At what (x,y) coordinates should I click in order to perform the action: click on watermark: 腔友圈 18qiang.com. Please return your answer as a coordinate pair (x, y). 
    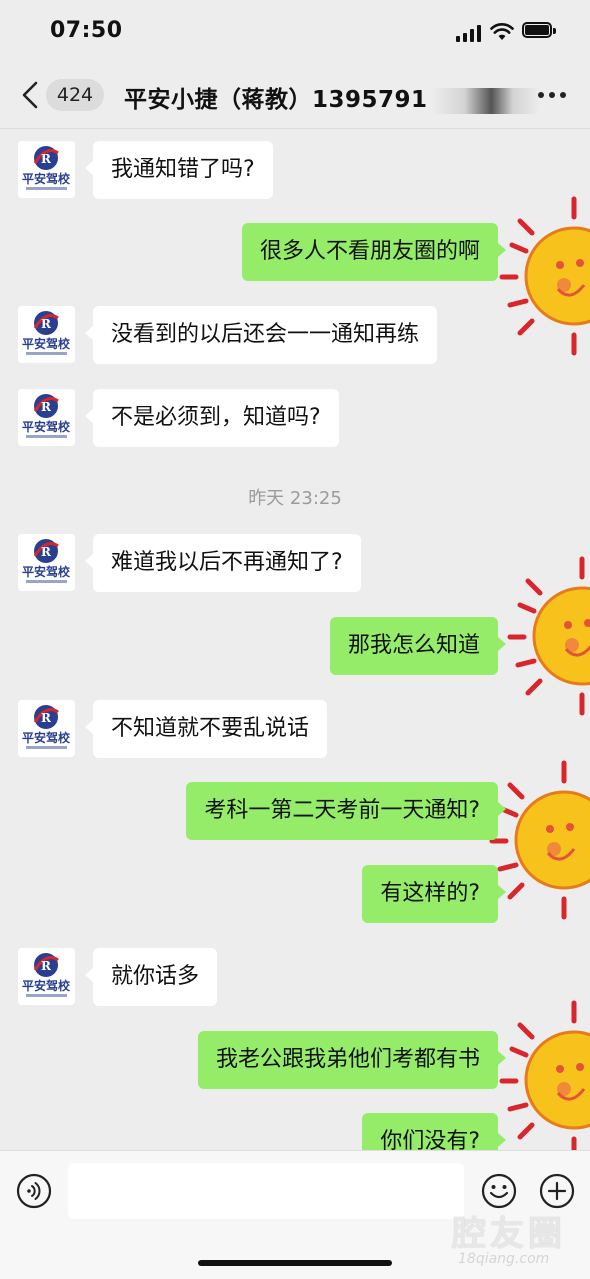
    Looking at the image, I should click on (517, 1236).